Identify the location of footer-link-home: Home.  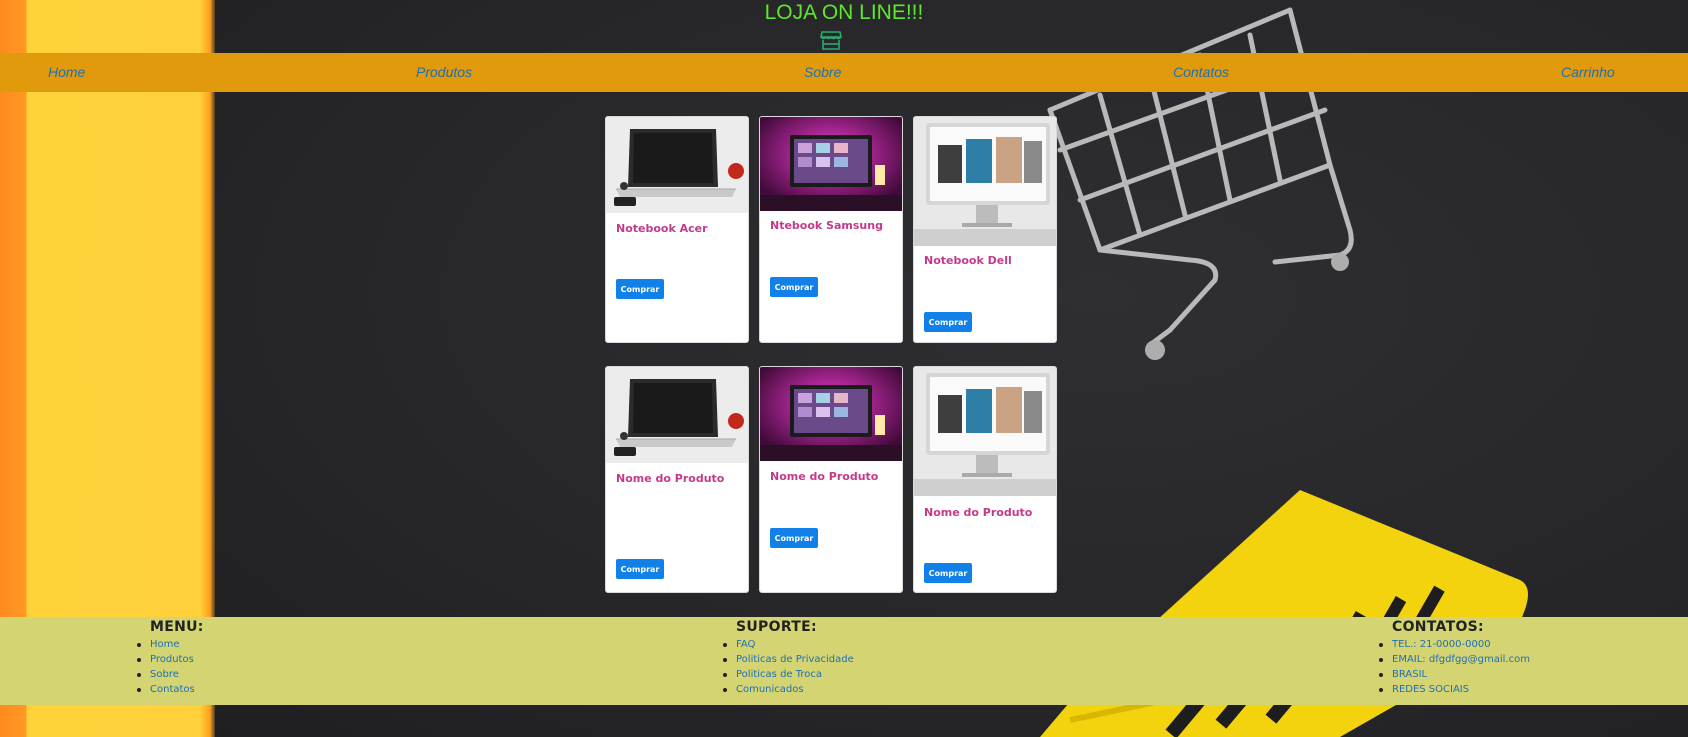
(165, 644).